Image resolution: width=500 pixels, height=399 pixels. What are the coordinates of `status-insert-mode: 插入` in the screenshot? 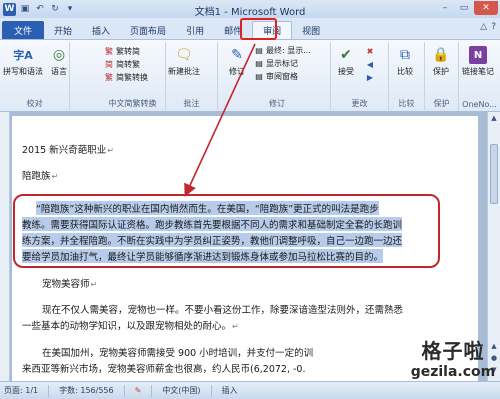 It's located at (230, 390).